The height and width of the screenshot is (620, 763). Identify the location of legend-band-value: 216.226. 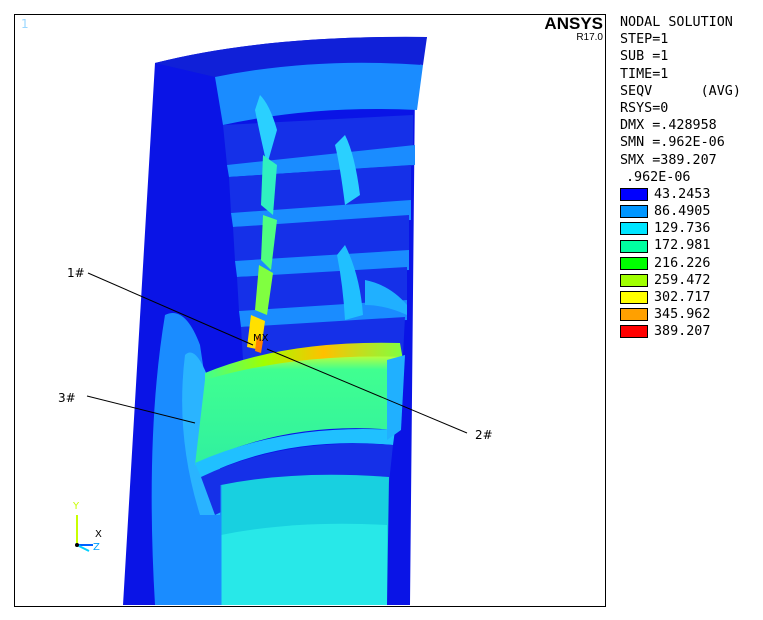
(682, 263).